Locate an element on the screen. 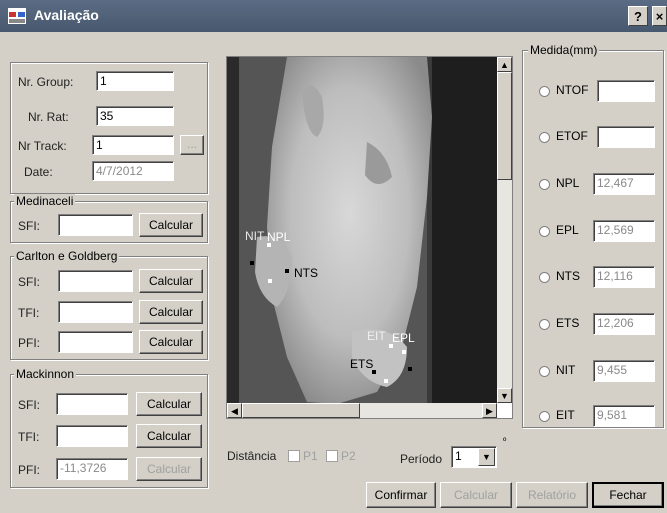  marker-ets-point is located at coordinates (374, 372).